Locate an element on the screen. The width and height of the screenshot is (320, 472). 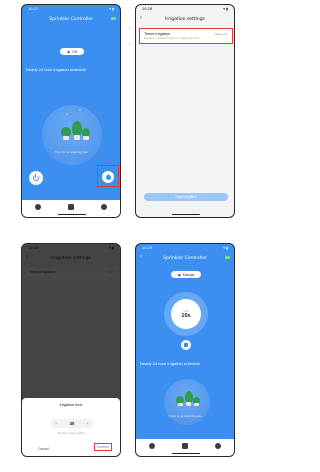
power-button is located at coordinates (36, 178).